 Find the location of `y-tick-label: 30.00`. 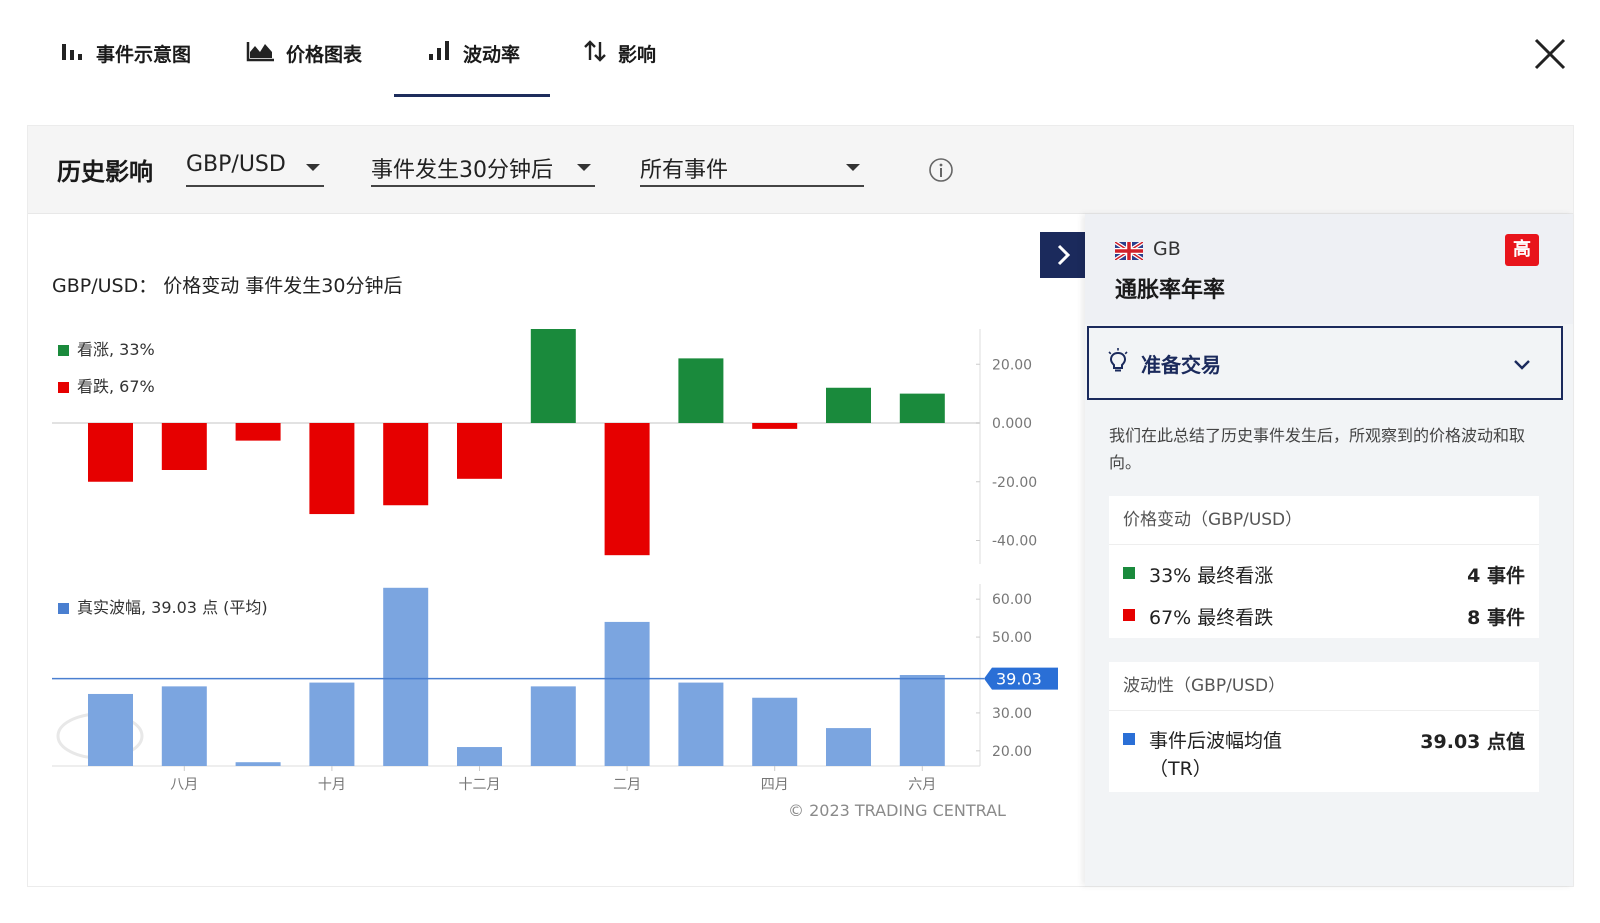

y-tick-label: 30.00 is located at coordinates (1012, 714).